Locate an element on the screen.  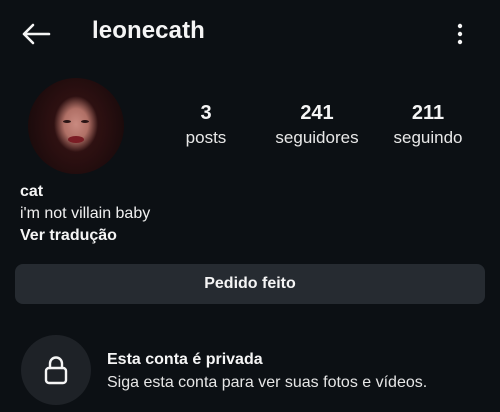
stat-following: 211 seguindo is located at coordinates (428, 125).